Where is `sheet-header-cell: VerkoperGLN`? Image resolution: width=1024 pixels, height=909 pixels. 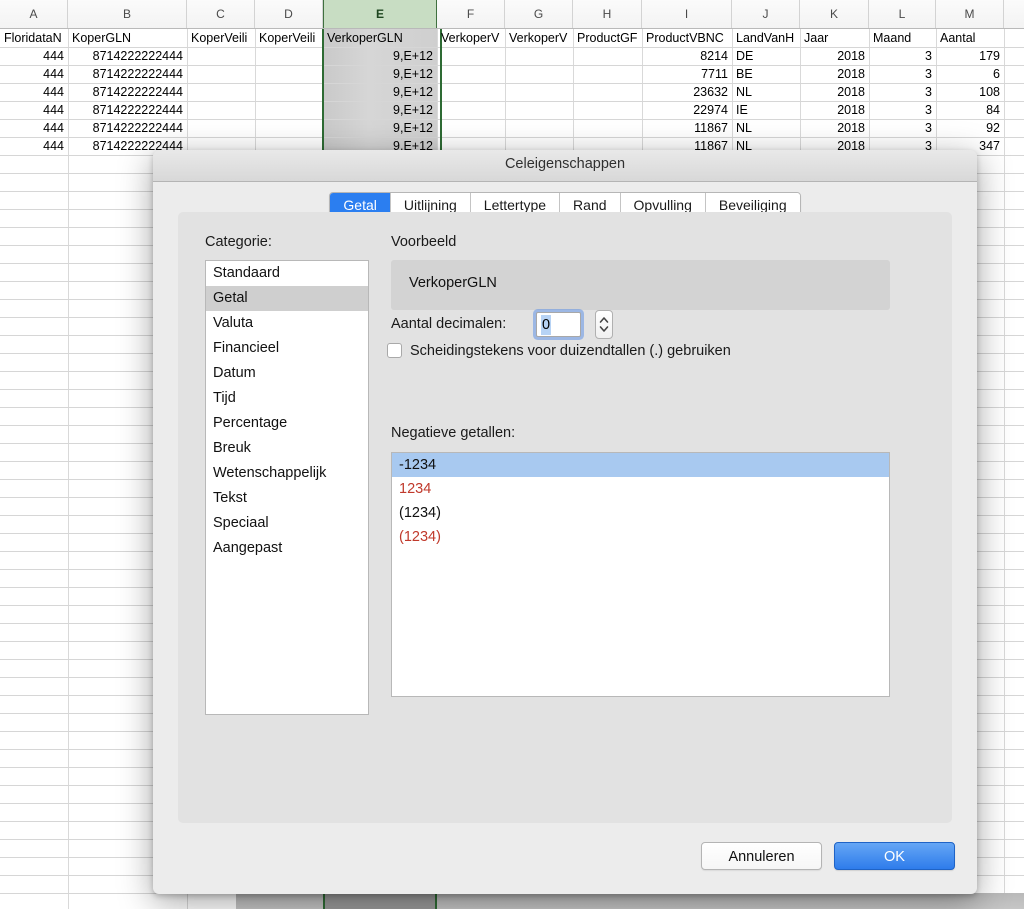
sheet-header-cell: VerkoperGLN is located at coordinates (380, 38).